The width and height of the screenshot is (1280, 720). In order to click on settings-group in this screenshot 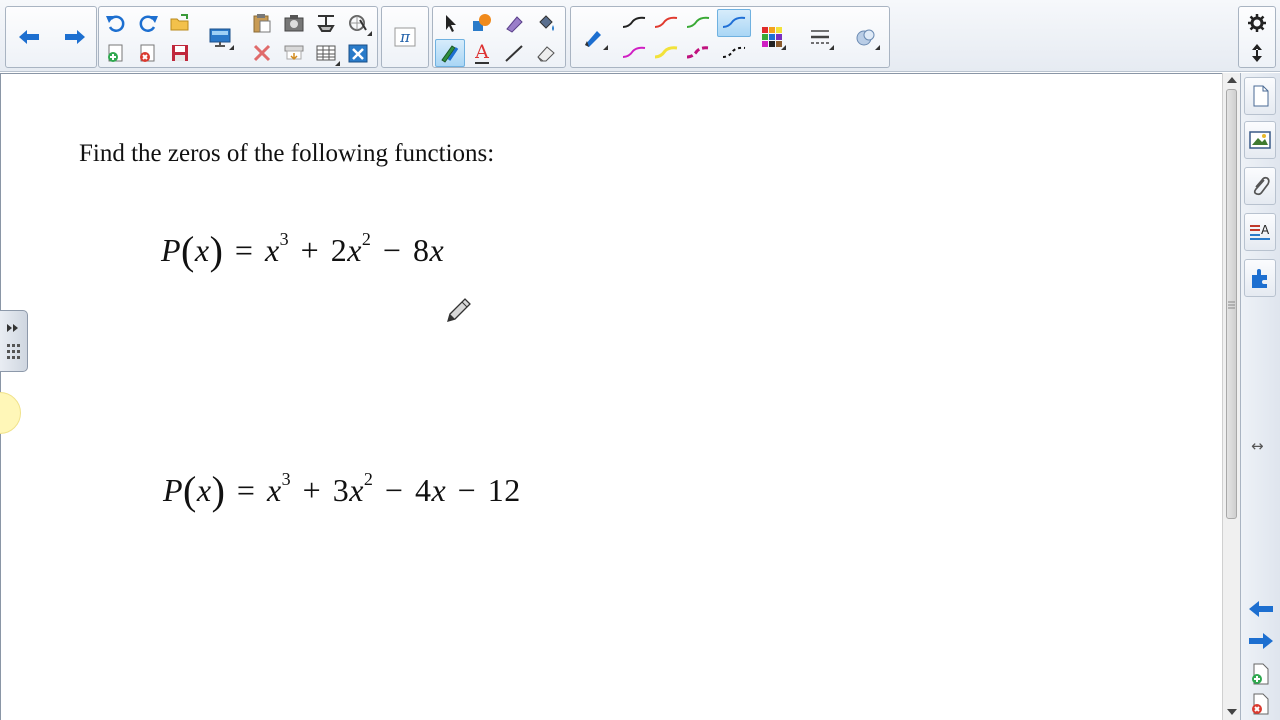, I will do `click(1257, 37)`.